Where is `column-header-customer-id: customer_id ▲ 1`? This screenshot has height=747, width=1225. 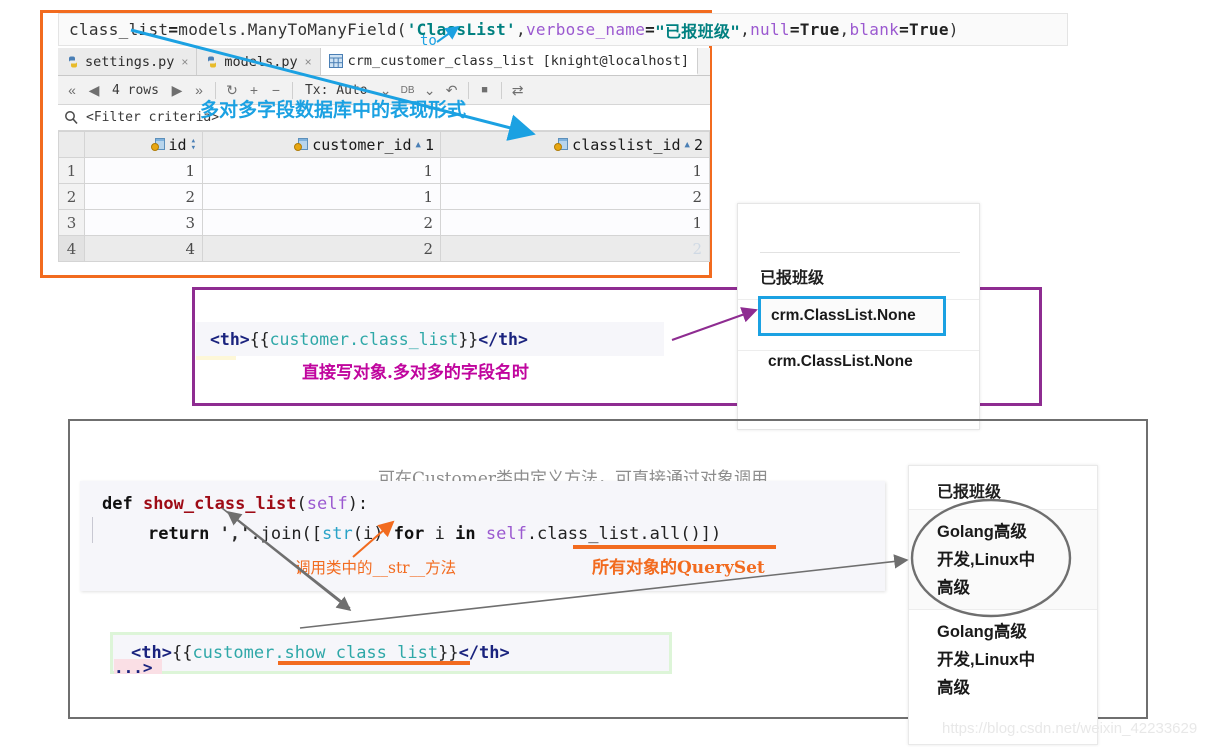 column-header-customer-id: customer_id ▲ 1 is located at coordinates (321, 144).